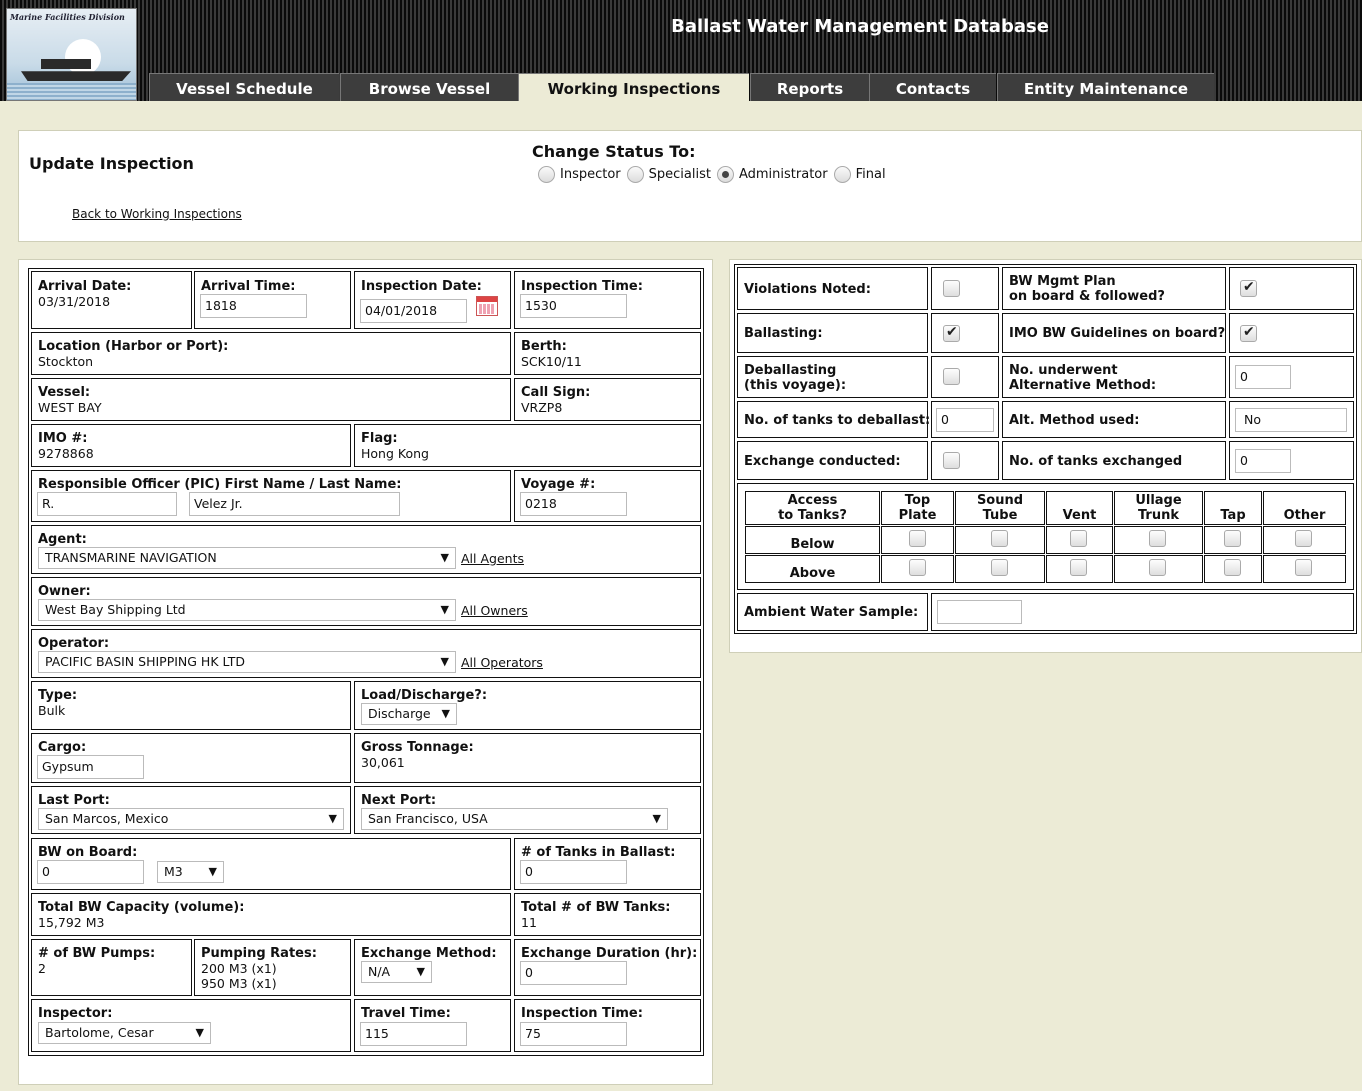 The width and height of the screenshot is (1362, 1091). What do you see at coordinates (679, 174) in the screenshot?
I see `status-specialist-label: Specialist` at bounding box center [679, 174].